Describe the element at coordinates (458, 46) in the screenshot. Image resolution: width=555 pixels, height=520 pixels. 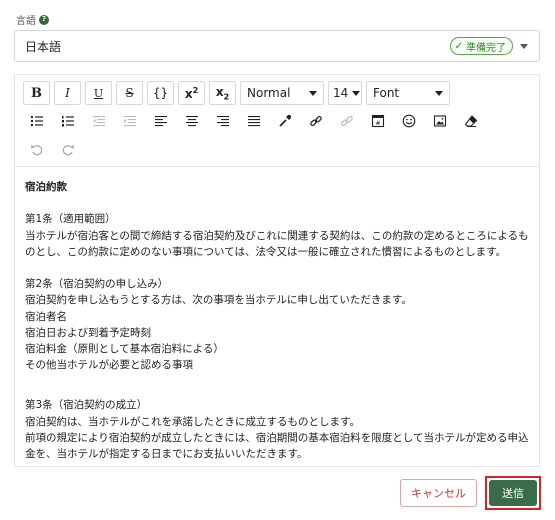
I see `check-icon: ✓` at that location.